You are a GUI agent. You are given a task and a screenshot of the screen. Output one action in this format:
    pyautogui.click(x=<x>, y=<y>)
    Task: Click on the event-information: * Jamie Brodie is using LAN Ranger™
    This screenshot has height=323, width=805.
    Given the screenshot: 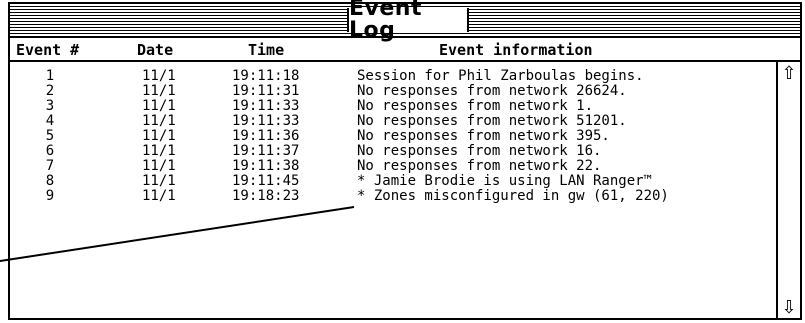 What is the action you would take?
    pyautogui.click(x=505, y=181)
    